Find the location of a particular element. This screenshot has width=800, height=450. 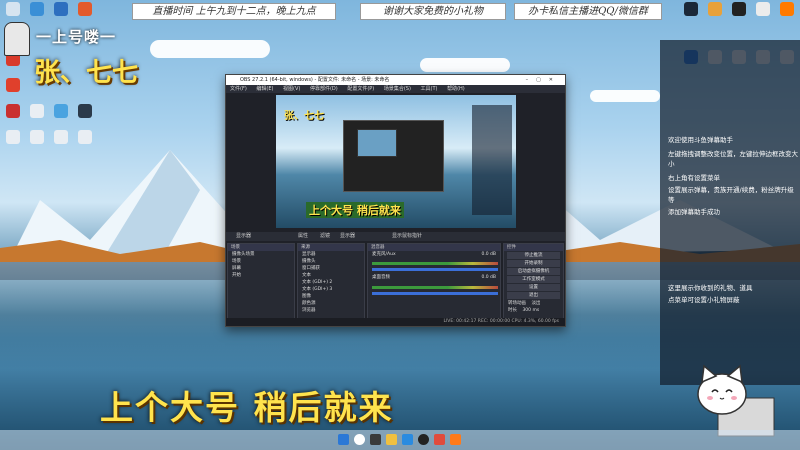

obs-preview: 张、七七 上个大号 稍后就来 is located at coordinates (396, 161).